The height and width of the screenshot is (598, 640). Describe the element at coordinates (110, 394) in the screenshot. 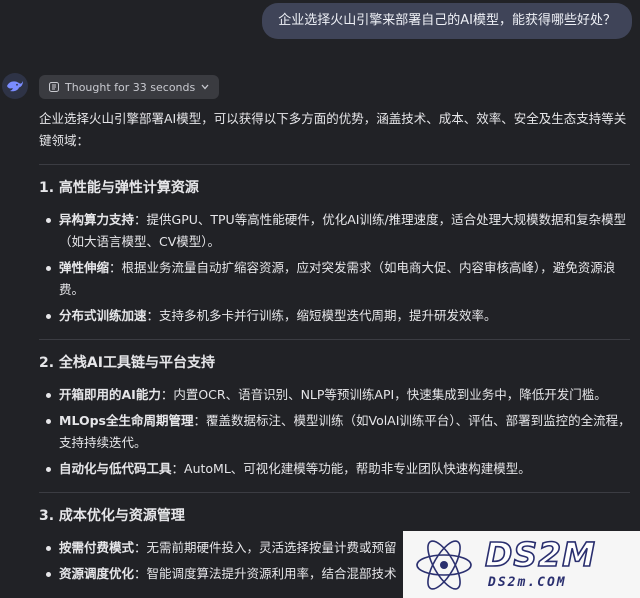

I see `item-term: 开箱即用的AI能力` at that location.